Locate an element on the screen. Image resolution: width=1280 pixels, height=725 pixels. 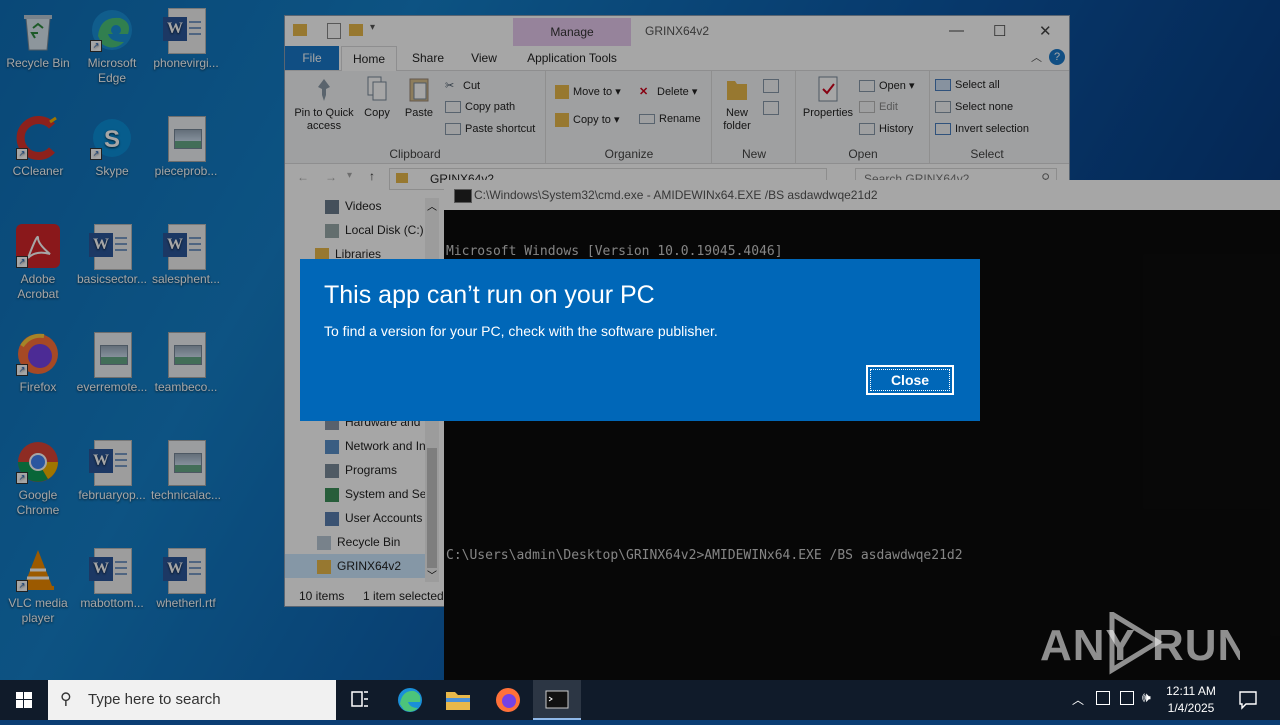
task-view-button is located at coordinates (360, 700).